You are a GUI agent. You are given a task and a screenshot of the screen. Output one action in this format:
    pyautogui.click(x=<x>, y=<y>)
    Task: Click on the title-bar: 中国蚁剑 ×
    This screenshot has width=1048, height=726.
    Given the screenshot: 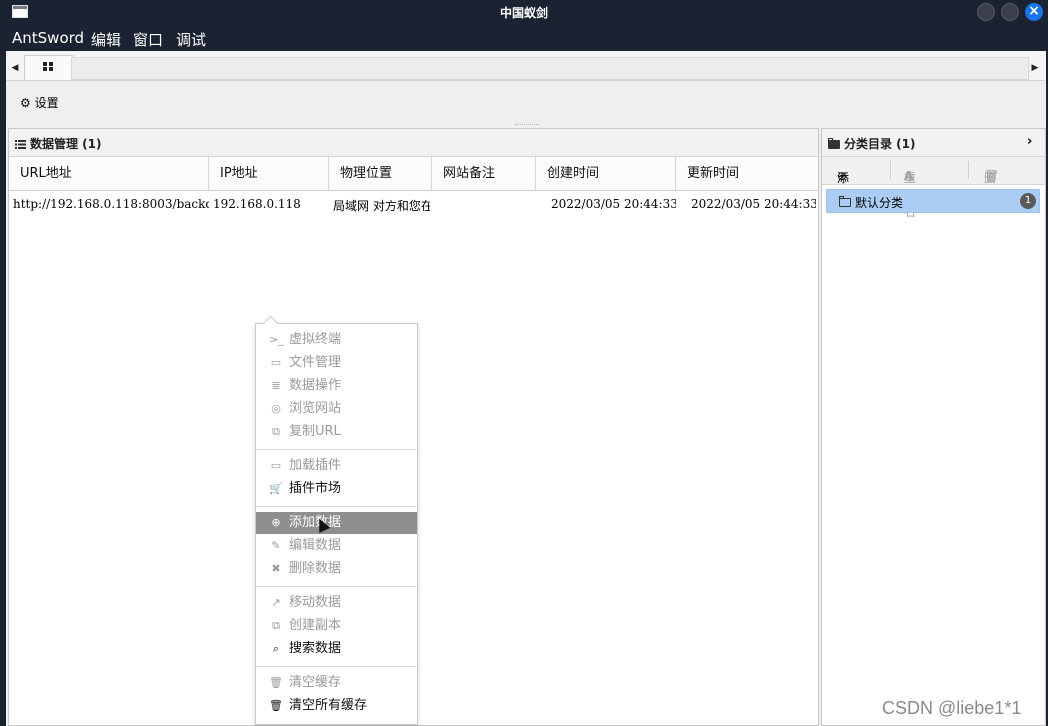 What is the action you would take?
    pyautogui.click(x=524, y=12)
    